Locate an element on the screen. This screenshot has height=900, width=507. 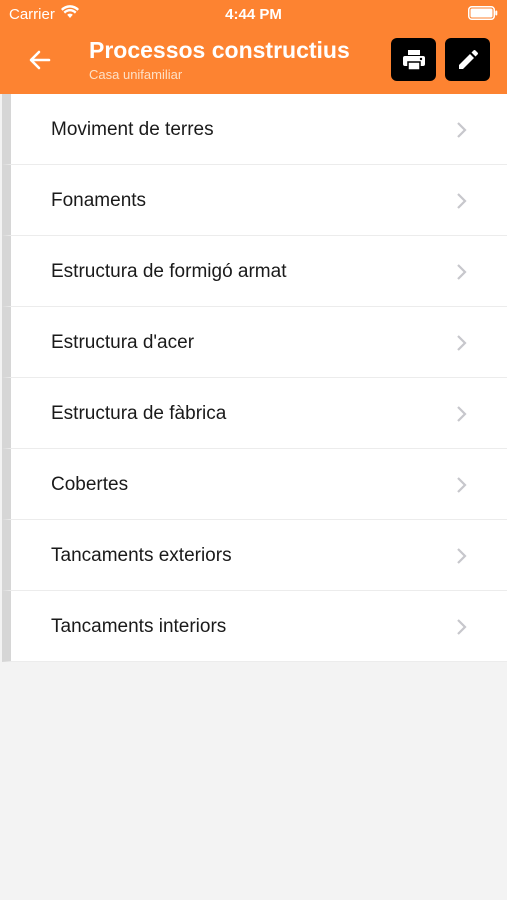
list-item: Fonaments is located at coordinates (254, 200).